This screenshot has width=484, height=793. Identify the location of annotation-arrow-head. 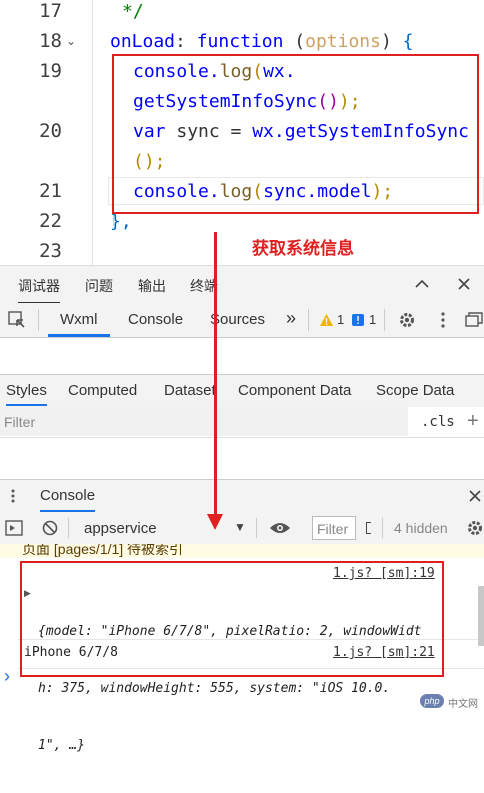
(215, 522).